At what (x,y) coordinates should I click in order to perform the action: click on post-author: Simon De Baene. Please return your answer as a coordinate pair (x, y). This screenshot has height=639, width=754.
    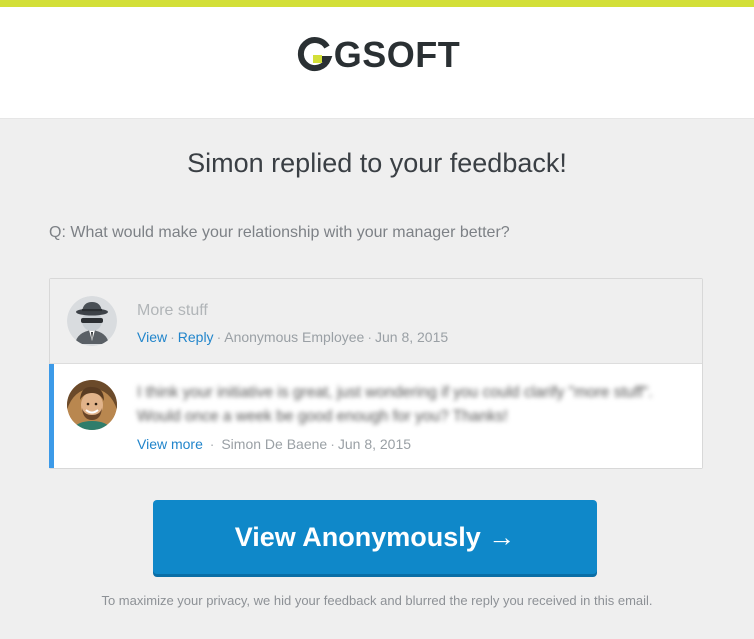
    Looking at the image, I should click on (274, 444).